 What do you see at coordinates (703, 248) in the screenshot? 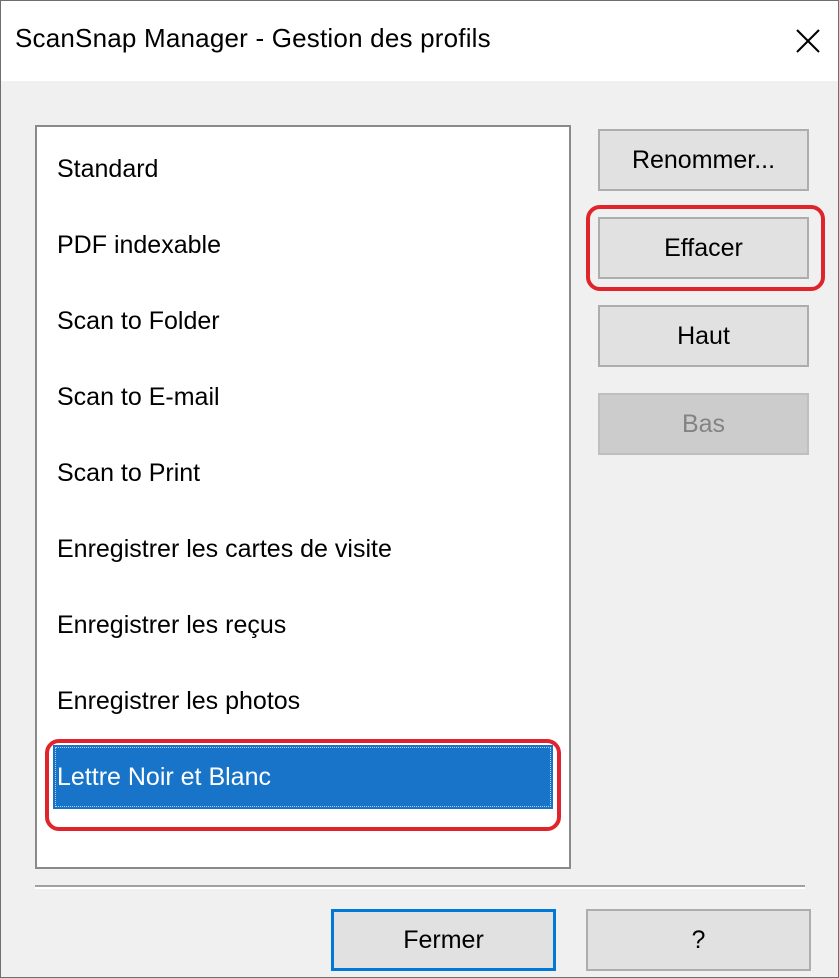
I see `delete-button: Effacer` at bounding box center [703, 248].